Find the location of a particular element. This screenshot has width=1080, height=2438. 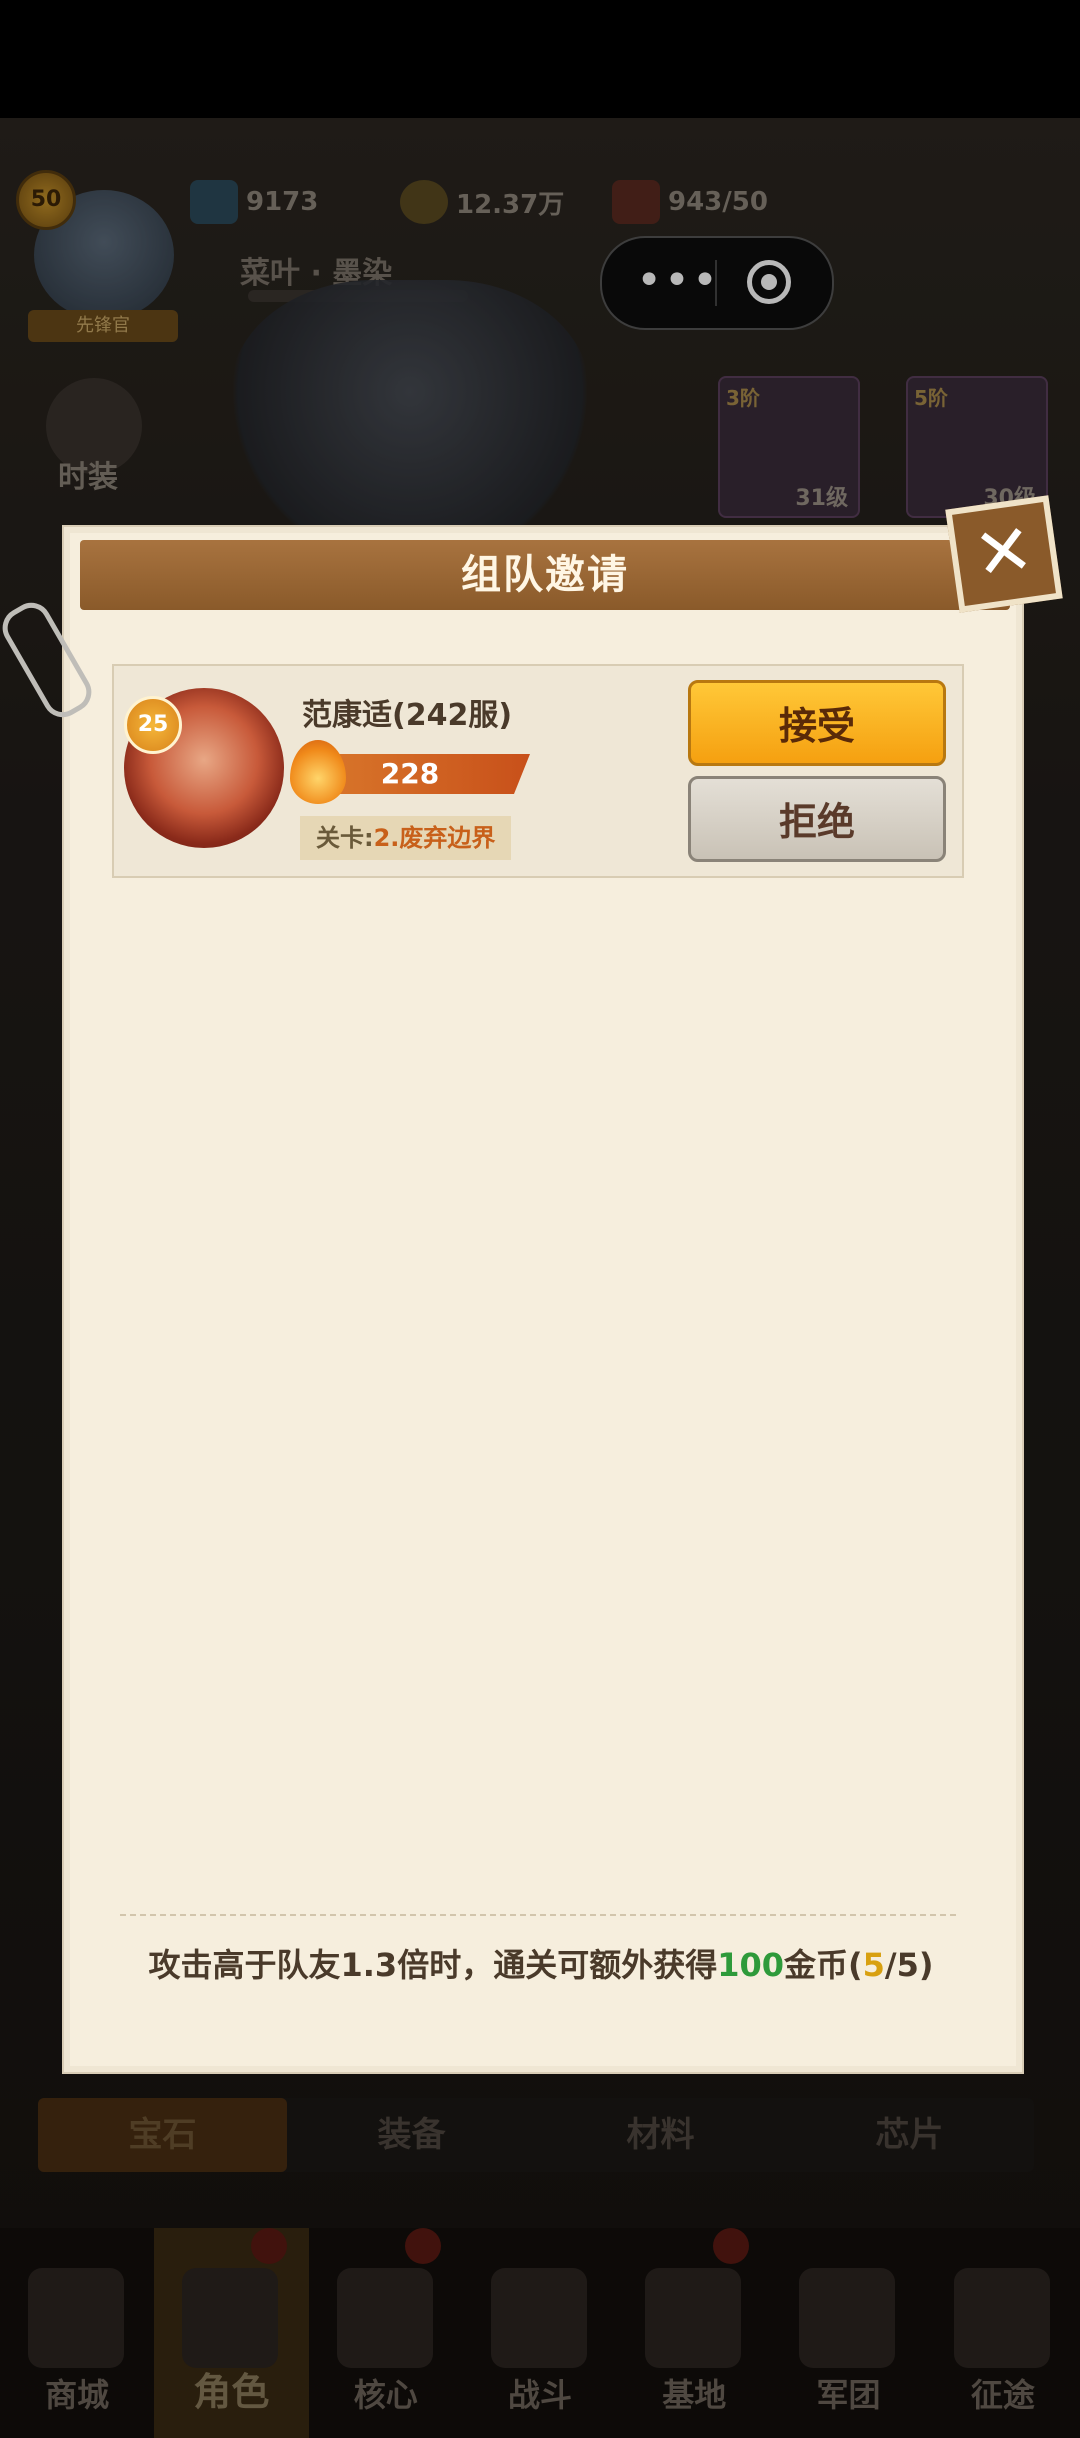

inviter-name: 范康适(242服) is located at coordinates (407, 715).